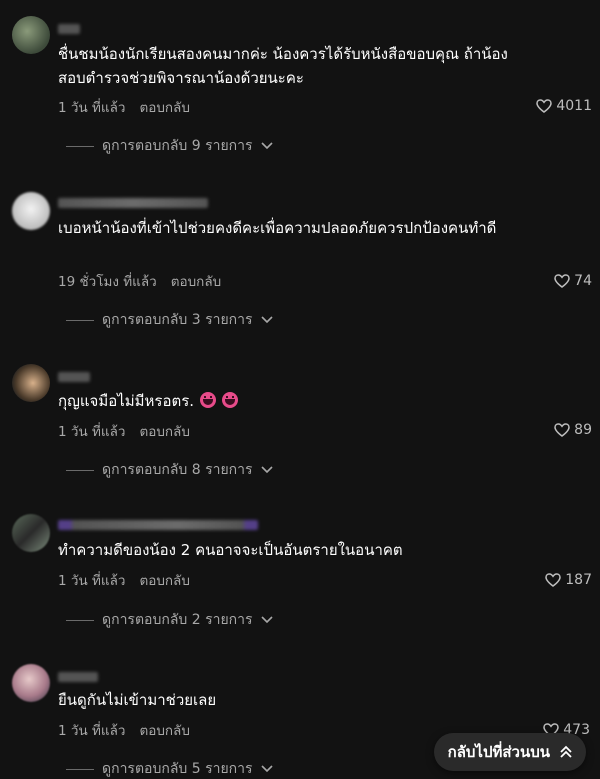 The image size is (600, 779). What do you see at coordinates (498, 752) in the screenshot?
I see `back-to-top-label: กลับไปที่ส่วนบน` at bounding box center [498, 752].